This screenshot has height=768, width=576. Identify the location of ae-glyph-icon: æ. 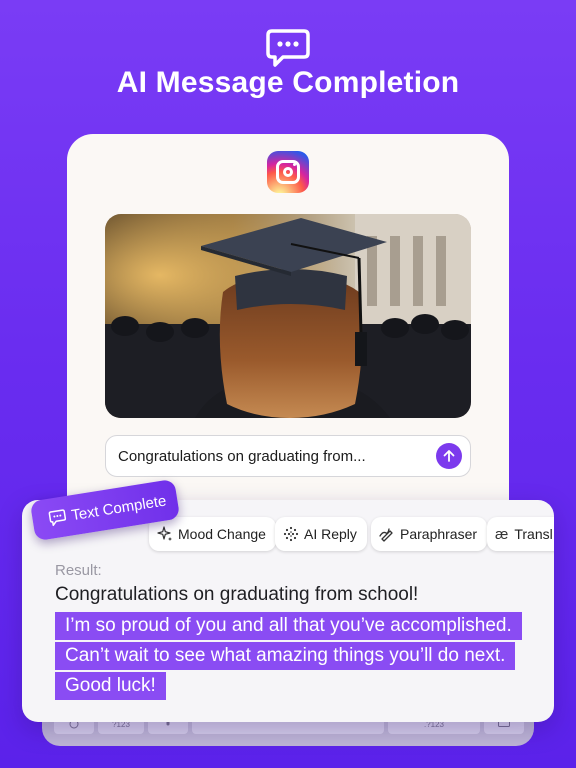
(502, 534).